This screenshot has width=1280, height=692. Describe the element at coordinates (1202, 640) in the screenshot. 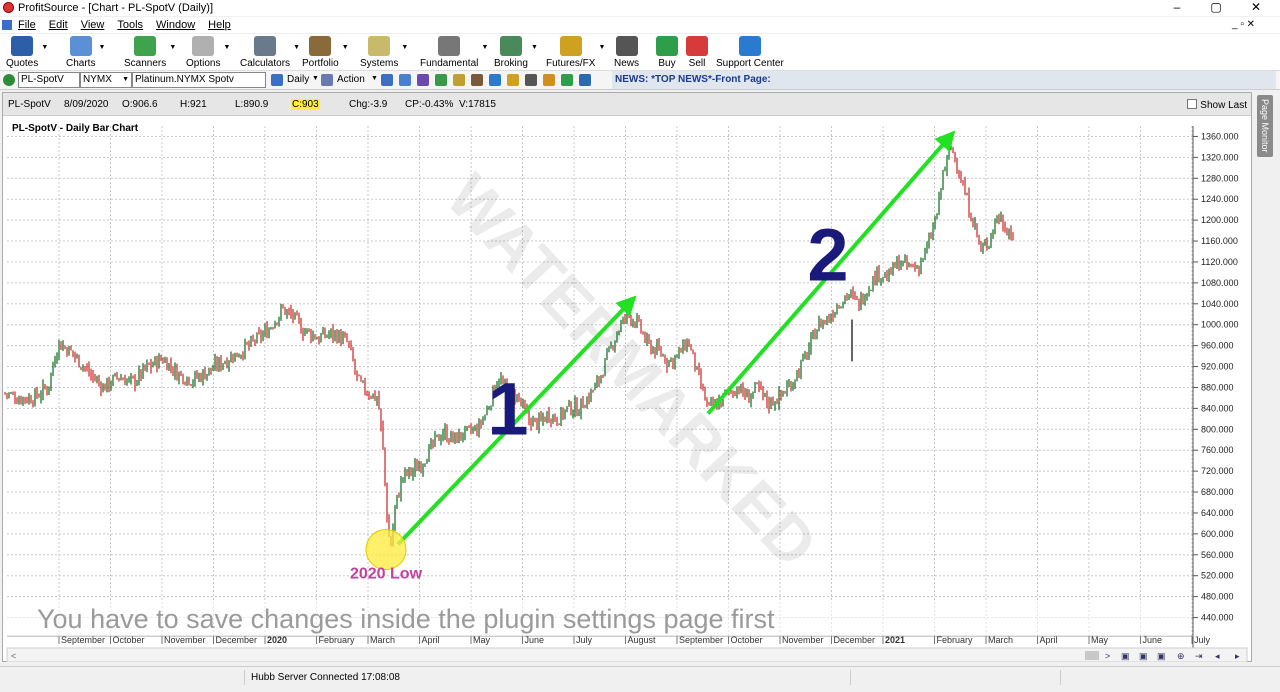

I see `x-tick-label: July` at that location.